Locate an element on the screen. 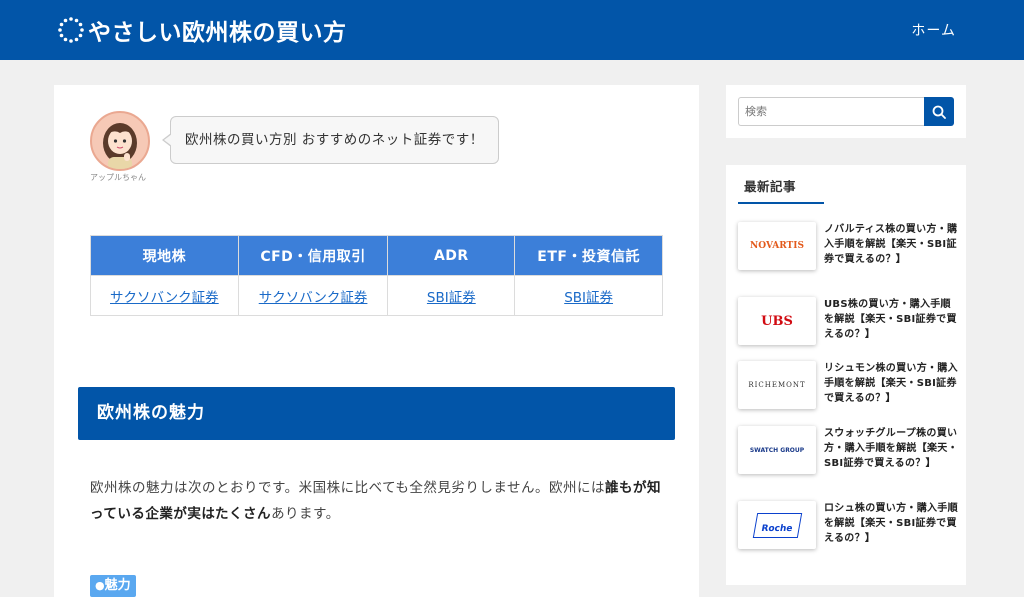  sidebar-search-widget is located at coordinates (846, 111).